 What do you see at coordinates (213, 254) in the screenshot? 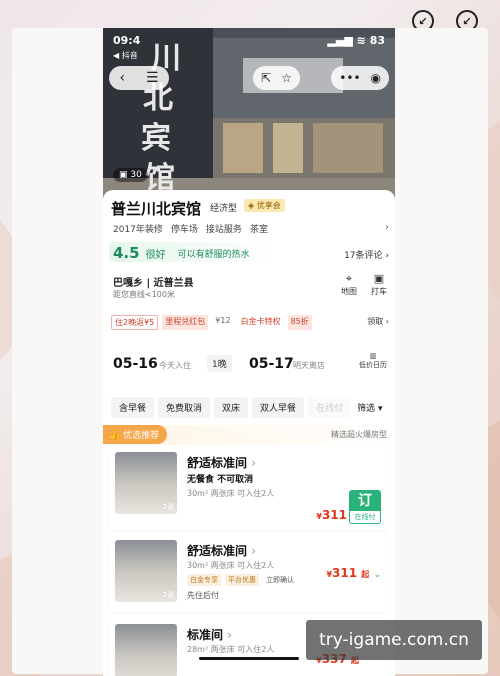
I see `rating-comment: 可以有舒服的热水` at bounding box center [213, 254].